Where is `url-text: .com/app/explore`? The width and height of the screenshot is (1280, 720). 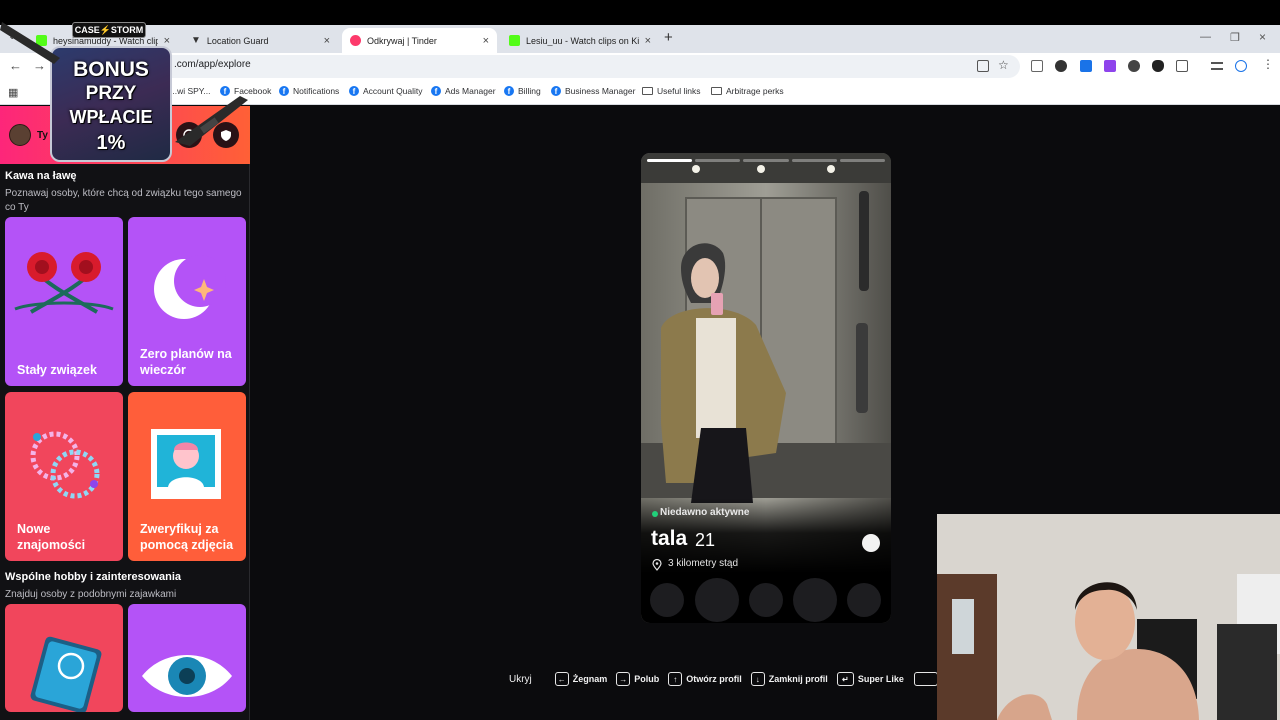 url-text: .com/app/explore is located at coordinates (212, 64).